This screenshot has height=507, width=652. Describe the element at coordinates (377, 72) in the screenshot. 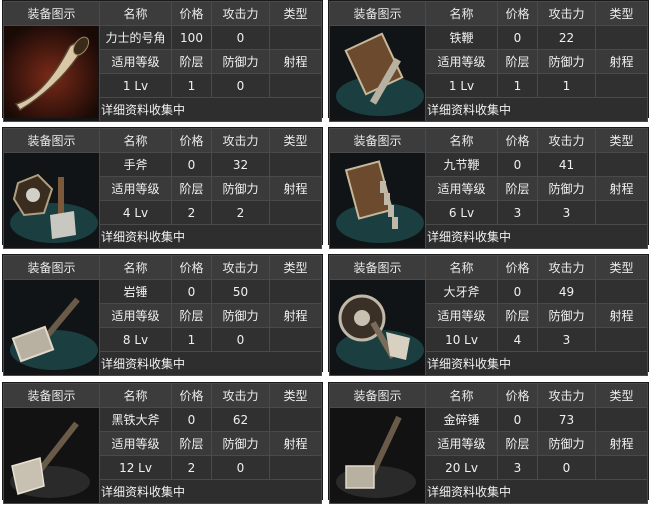

I see `iron-whip-icon` at that location.